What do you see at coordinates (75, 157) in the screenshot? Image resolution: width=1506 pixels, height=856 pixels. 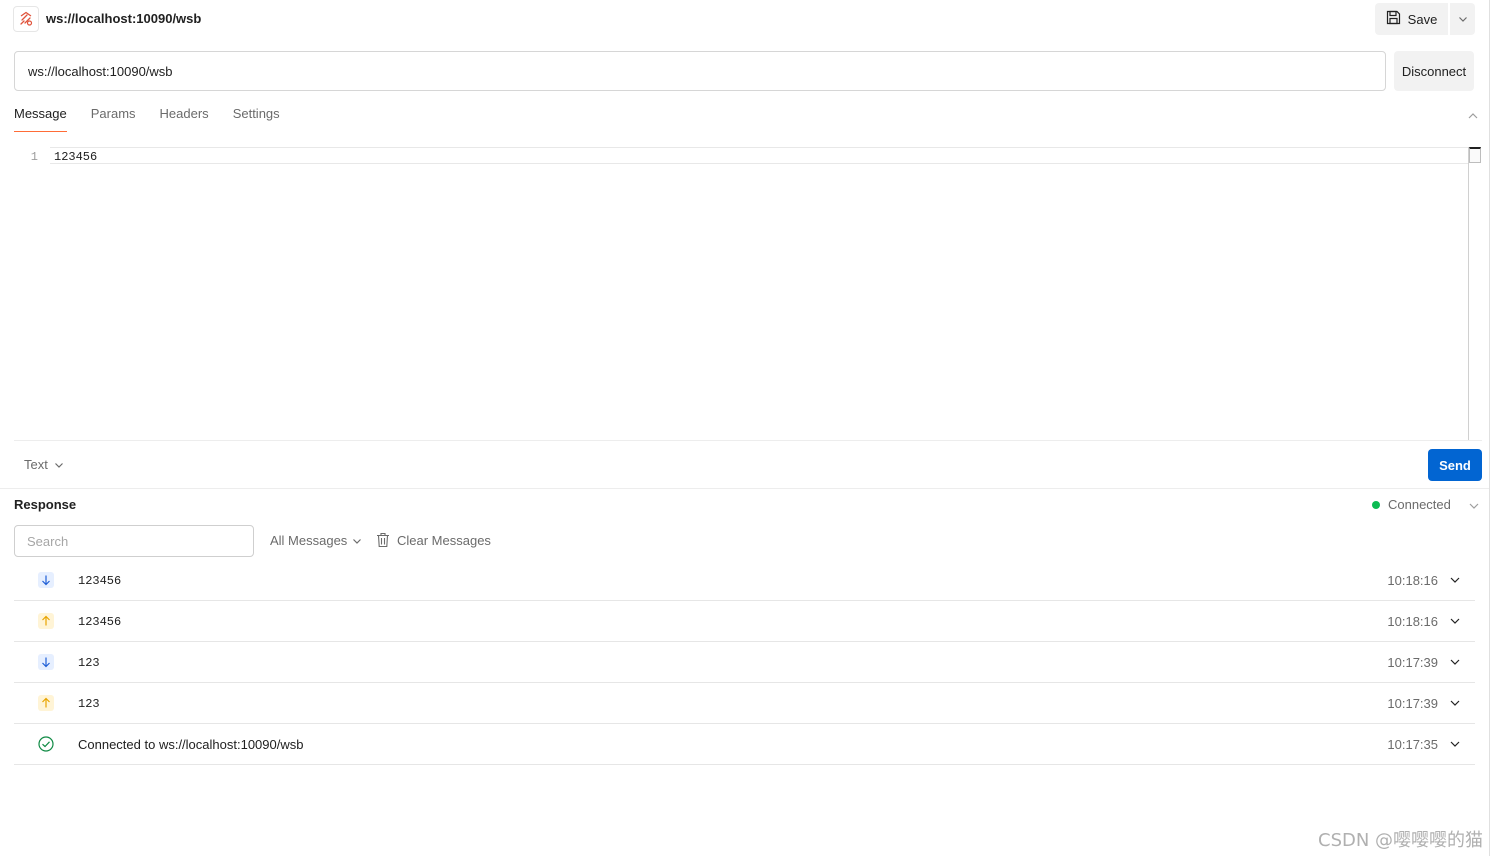 I see `editor-line-content: 123456` at bounding box center [75, 157].